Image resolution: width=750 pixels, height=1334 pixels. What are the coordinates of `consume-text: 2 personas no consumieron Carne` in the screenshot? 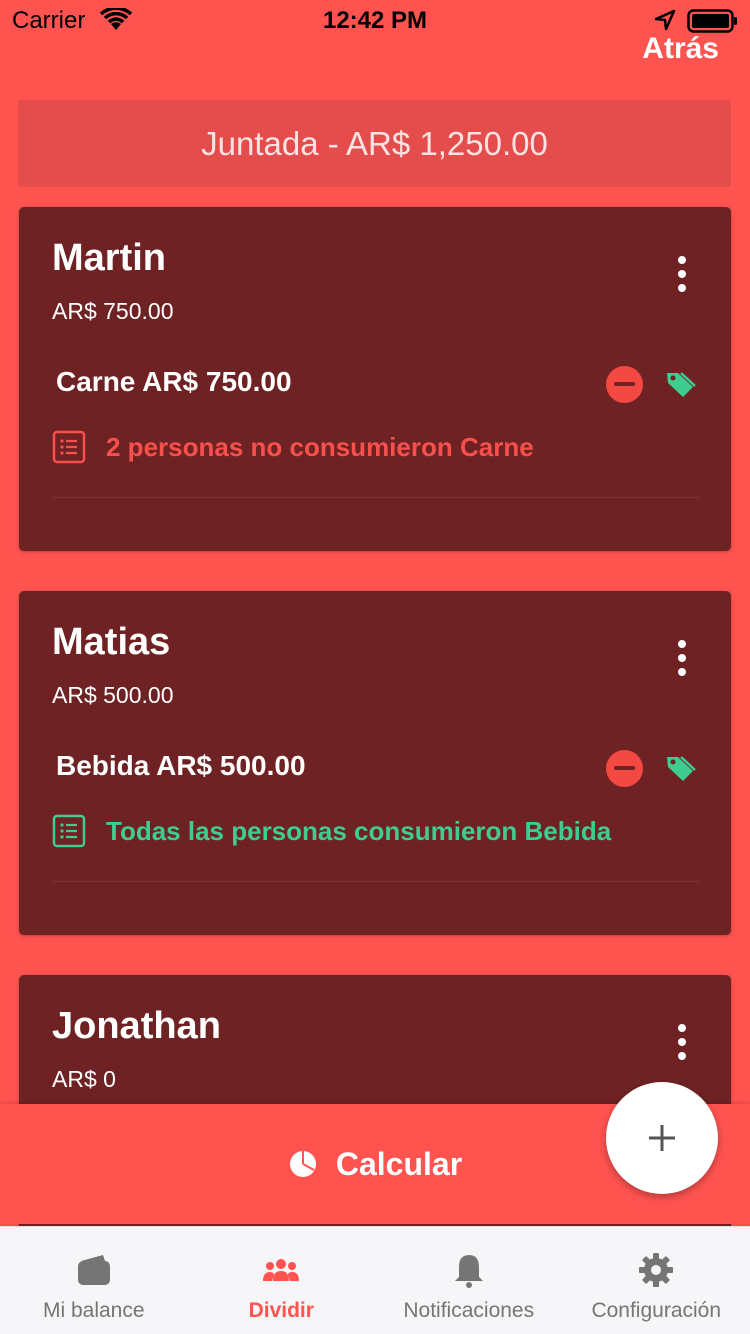 It's located at (320, 446).